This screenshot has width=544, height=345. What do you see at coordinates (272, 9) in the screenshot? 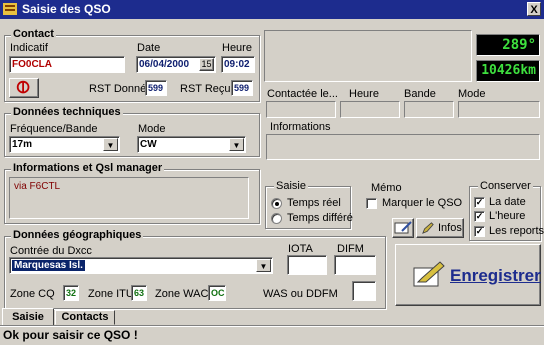
I see `window-titlebar: Saisie des QSO X` at bounding box center [272, 9].